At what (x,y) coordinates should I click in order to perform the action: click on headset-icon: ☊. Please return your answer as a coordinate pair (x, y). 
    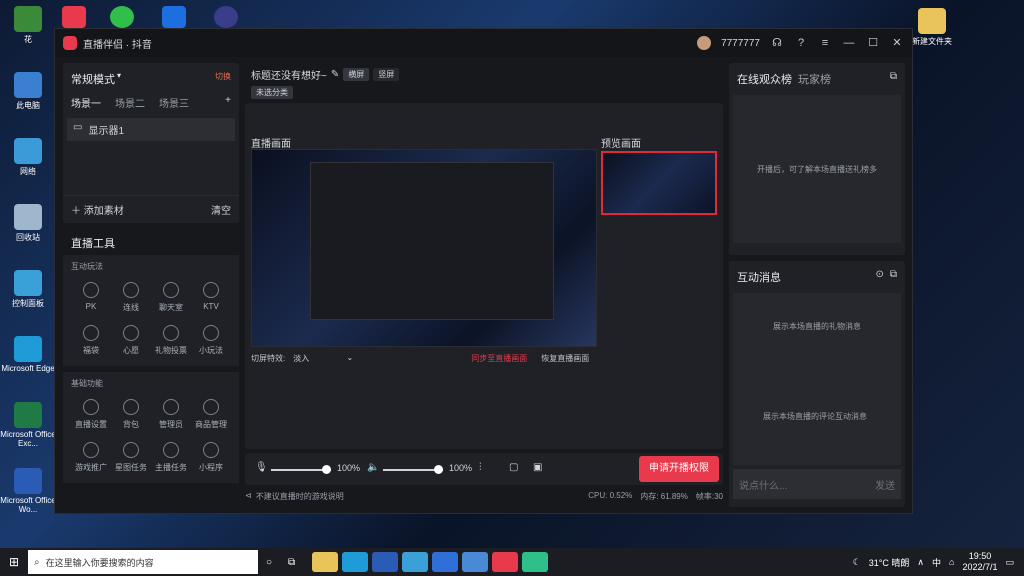
    Looking at the image, I should click on (777, 43).